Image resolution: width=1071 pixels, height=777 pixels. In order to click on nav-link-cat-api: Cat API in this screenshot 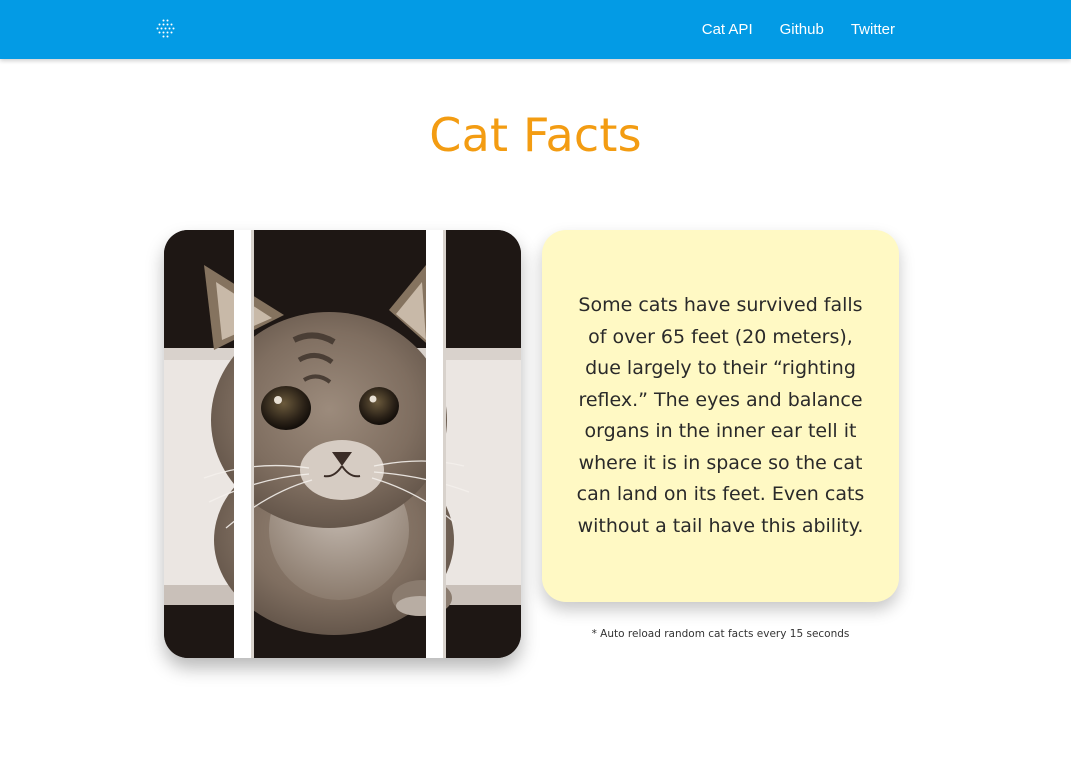, I will do `click(727, 29)`.